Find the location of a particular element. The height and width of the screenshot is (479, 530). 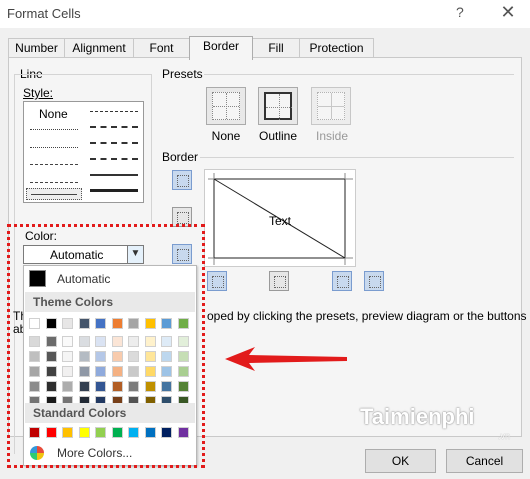

line-style-selected is located at coordinates (54, 194).